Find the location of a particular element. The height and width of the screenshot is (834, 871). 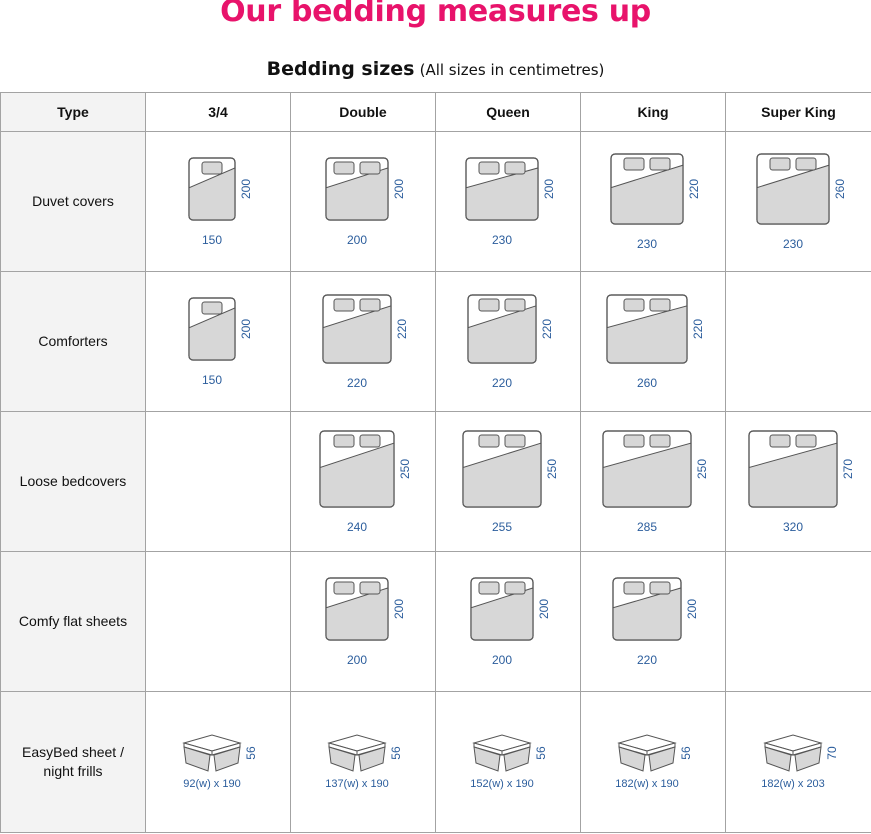

column-header-queen: Queen is located at coordinates (508, 112).